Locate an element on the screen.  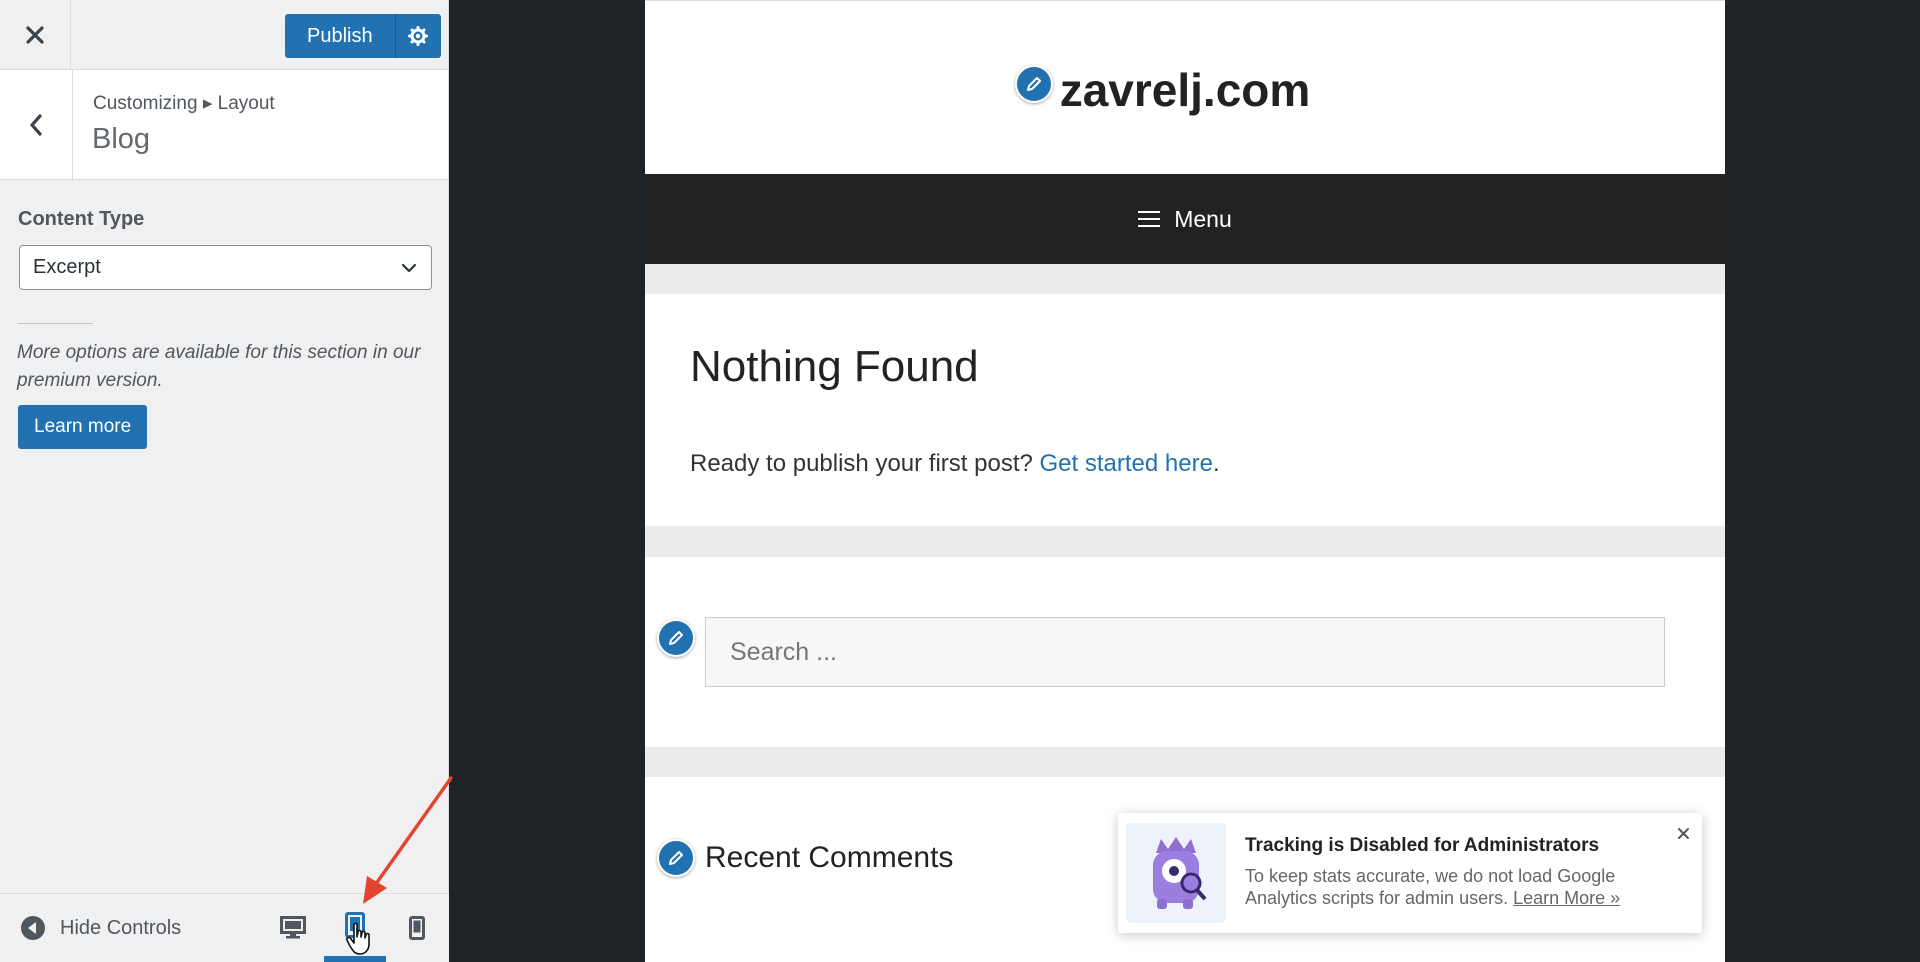
menu-label: Menu is located at coordinates (1203, 218).